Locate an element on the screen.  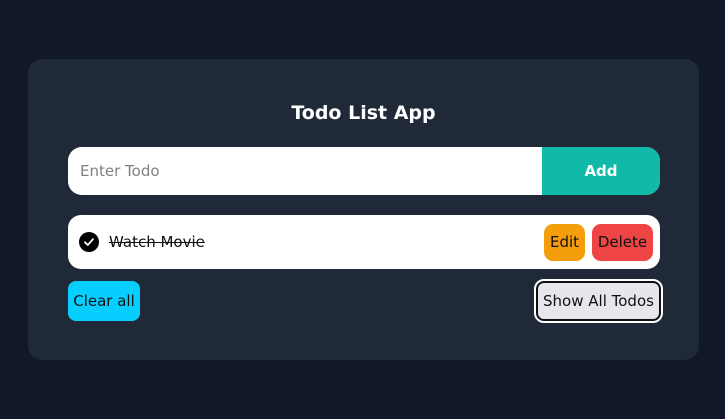
clear-all-button: Clear all is located at coordinates (104, 301).